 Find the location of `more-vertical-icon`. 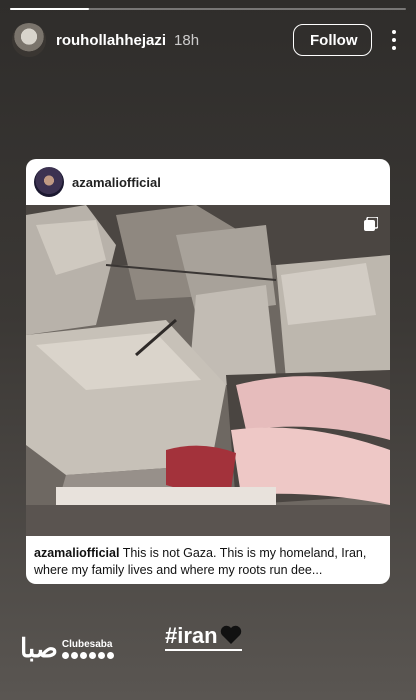

more-vertical-icon is located at coordinates (394, 40).